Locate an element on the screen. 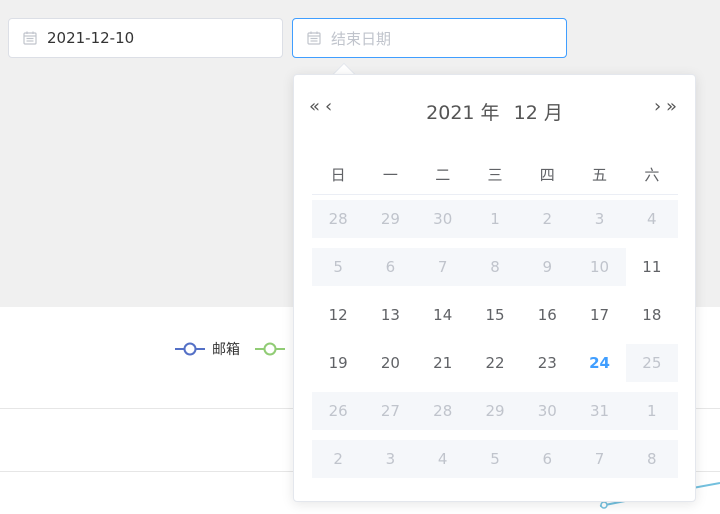 This screenshot has height=514, width=720. calendar-day: 14 is located at coordinates (443, 315).